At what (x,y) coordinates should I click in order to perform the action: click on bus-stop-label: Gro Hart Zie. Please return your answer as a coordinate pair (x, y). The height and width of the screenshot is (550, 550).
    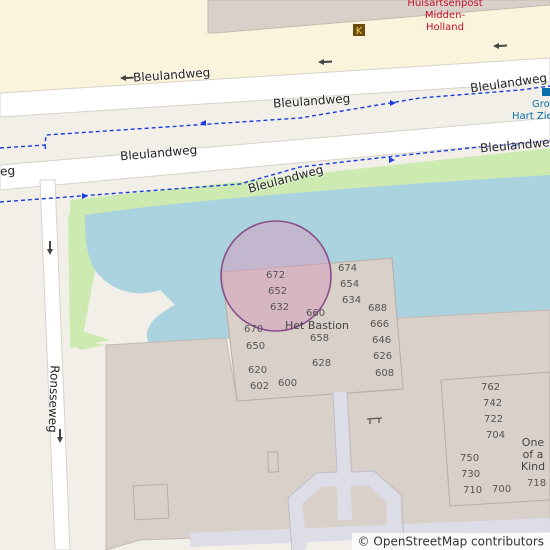
    Looking at the image, I should click on (531, 111).